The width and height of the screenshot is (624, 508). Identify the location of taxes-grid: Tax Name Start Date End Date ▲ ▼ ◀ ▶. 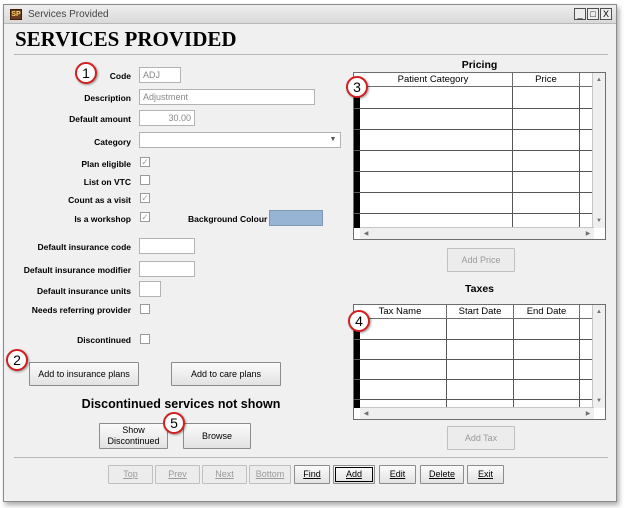
(479, 362).